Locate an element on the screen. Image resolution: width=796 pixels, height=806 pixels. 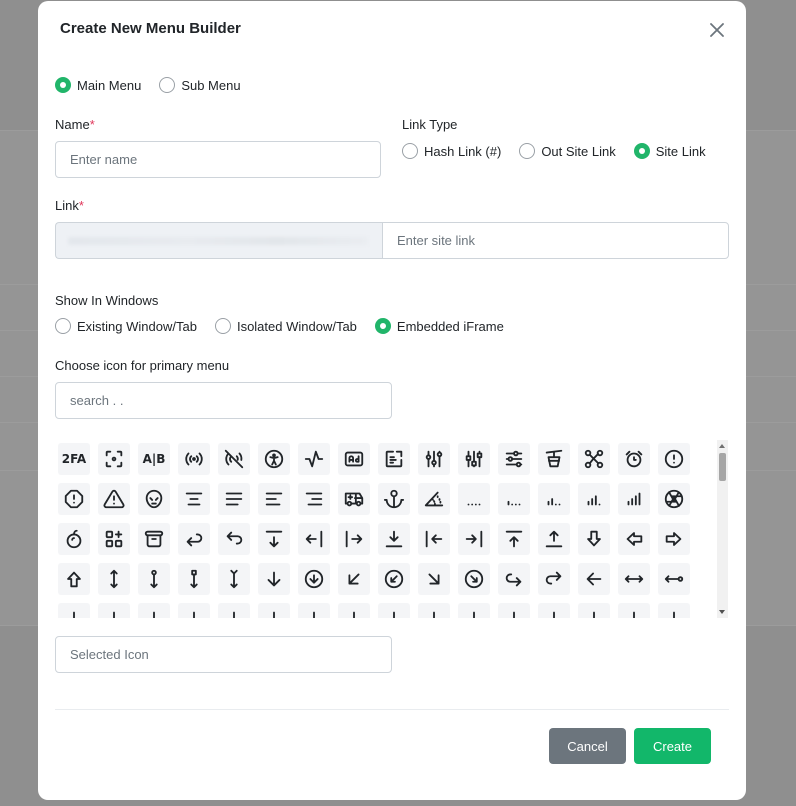
cancel-button: Cancel is located at coordinates (587, 746).